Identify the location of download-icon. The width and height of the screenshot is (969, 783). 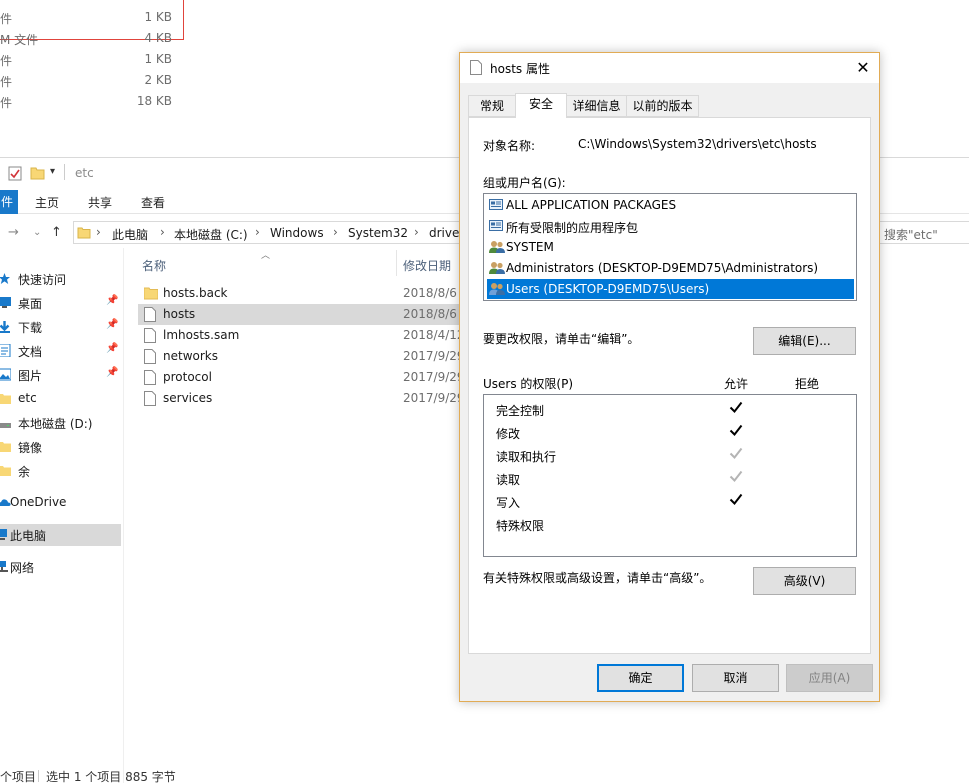
(5, 326).